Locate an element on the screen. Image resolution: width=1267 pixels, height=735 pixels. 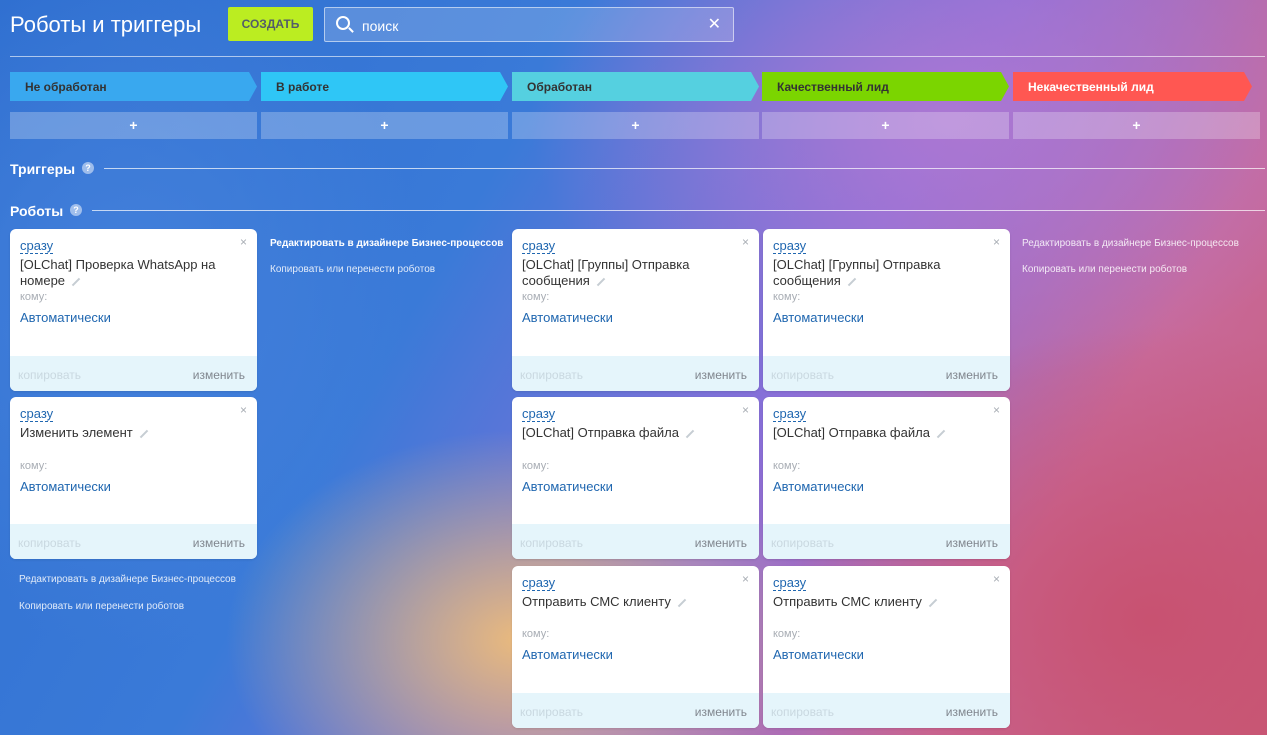
search-input is located at coordinates (532, 26).